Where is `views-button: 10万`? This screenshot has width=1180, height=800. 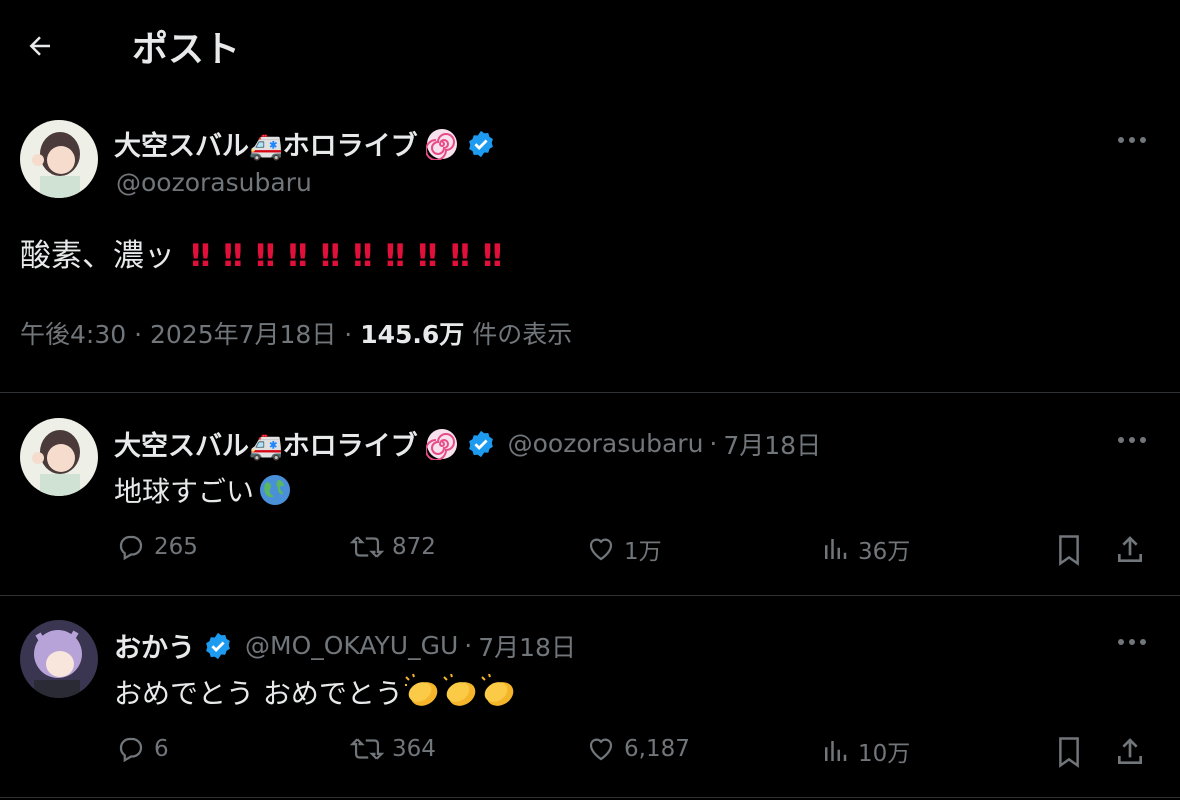 views-button: 10万 is located at coordinates (865, 751).